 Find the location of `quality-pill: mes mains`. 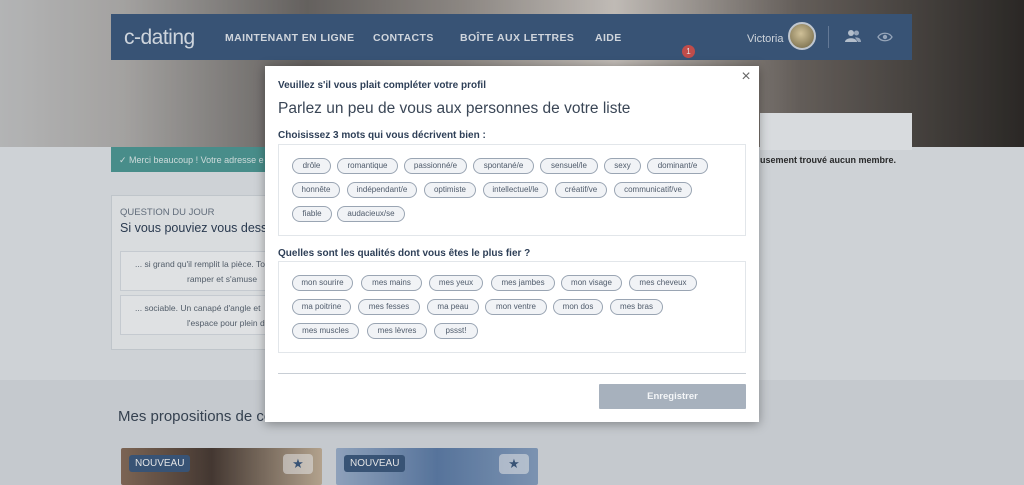

quality-pill: mes mains is located at coordinates (391, 283).